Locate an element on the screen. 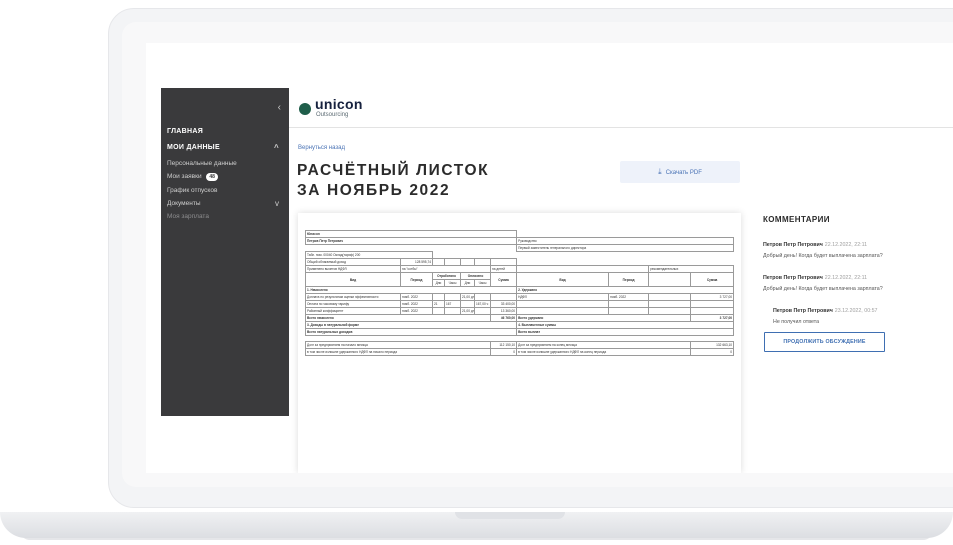  row-type: Районный коэффициент is located at coordinates (353, 311).